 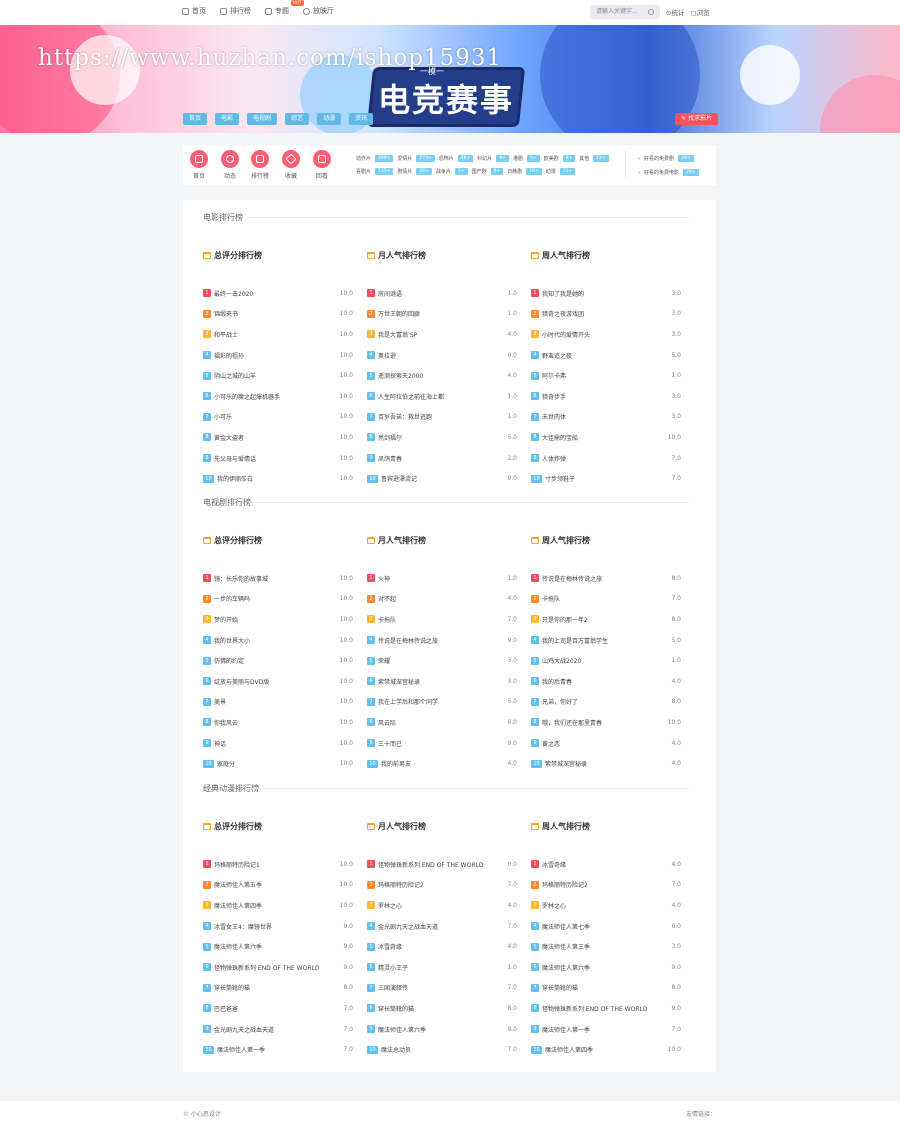 I want to click on item-title: 和平战士, so click(x=273, y=334).